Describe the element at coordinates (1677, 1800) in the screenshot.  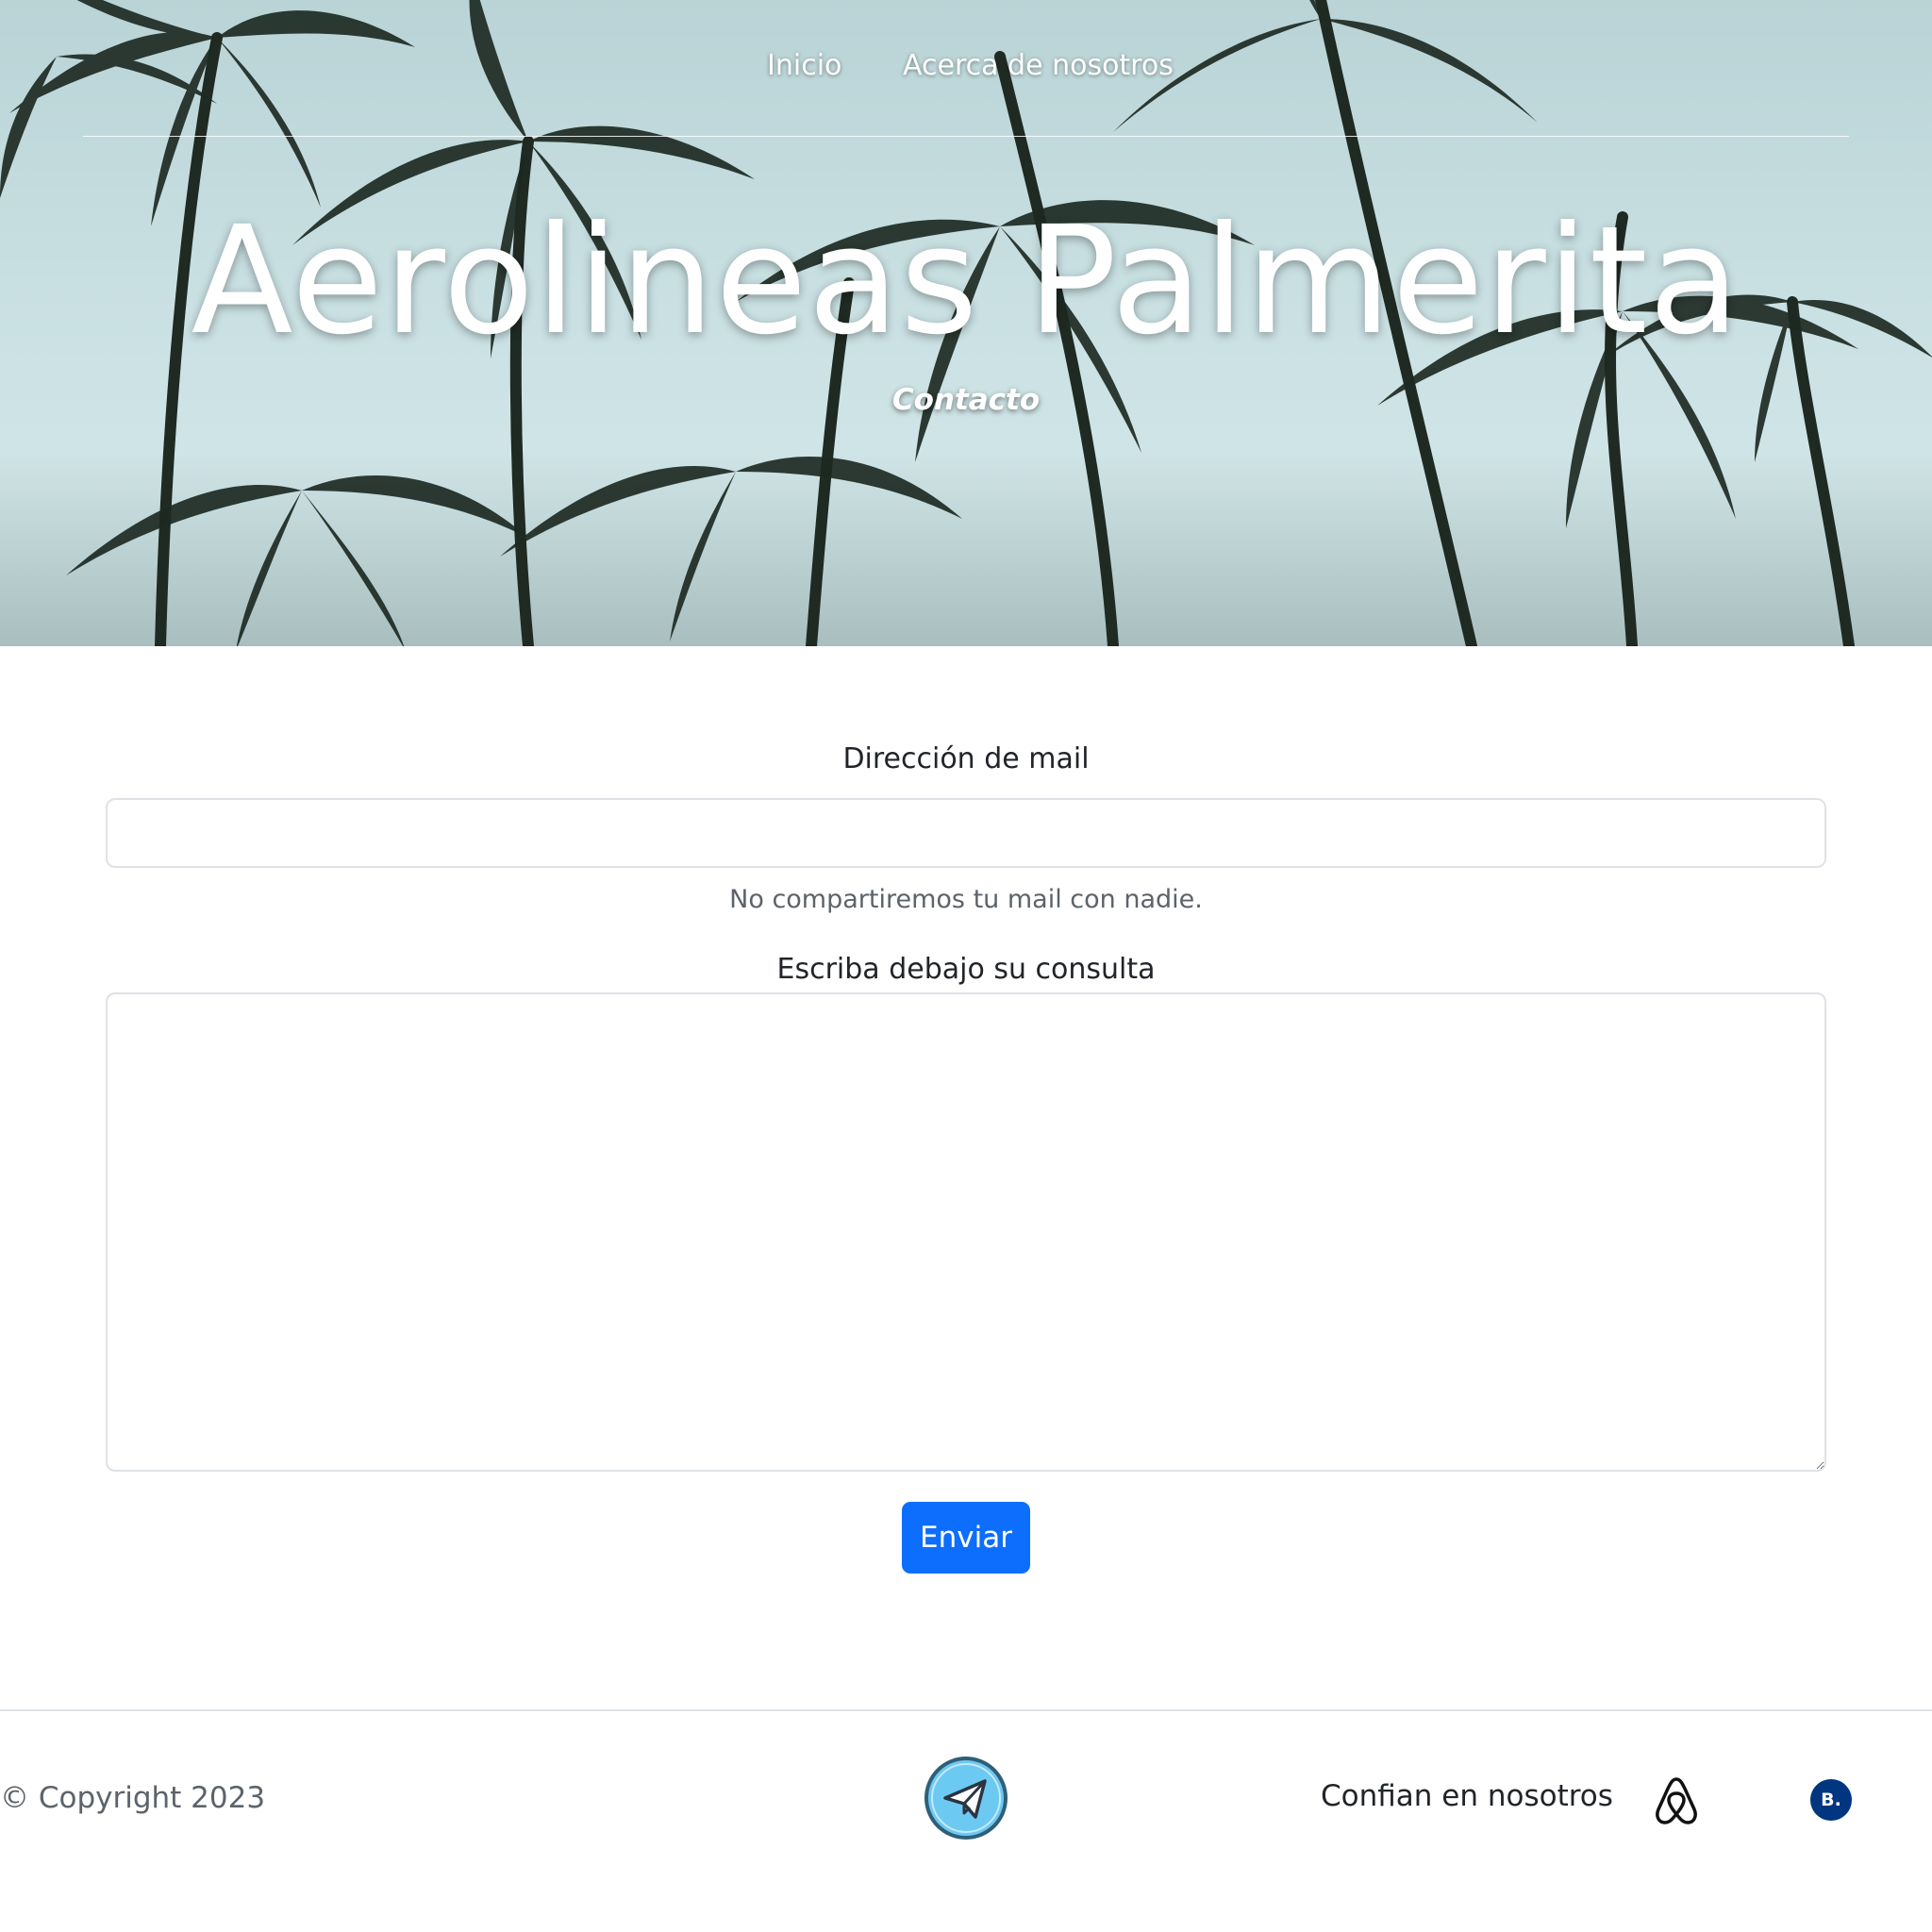
I see `airbnb-icon` at that location.